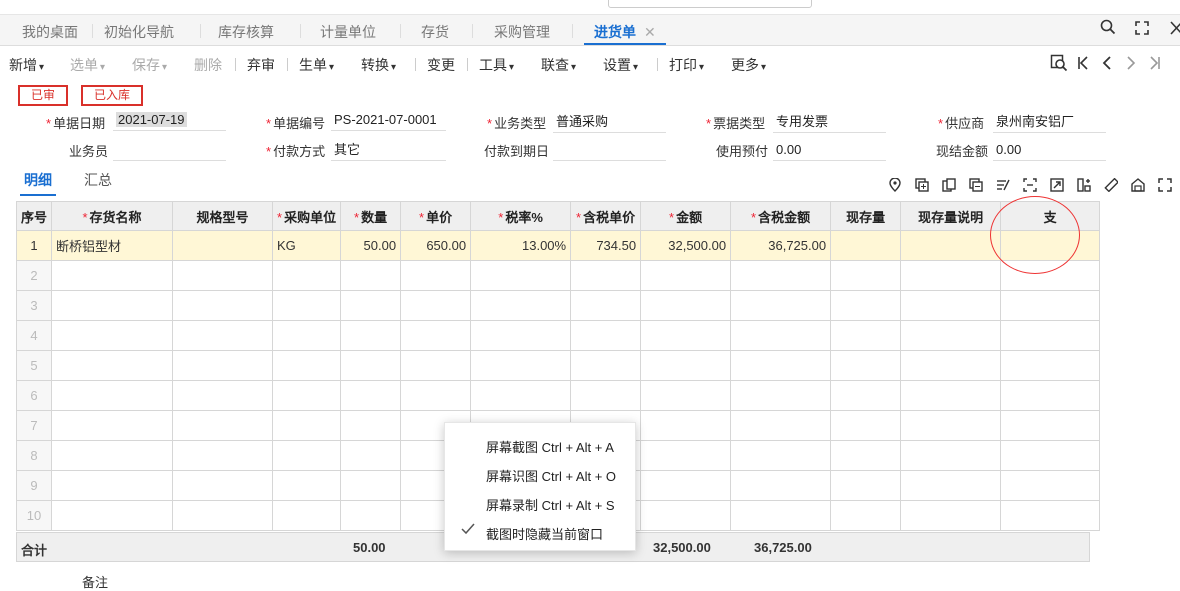  I want to click on supplier-field: 泉州南安铝厂, so click(1049, 123).